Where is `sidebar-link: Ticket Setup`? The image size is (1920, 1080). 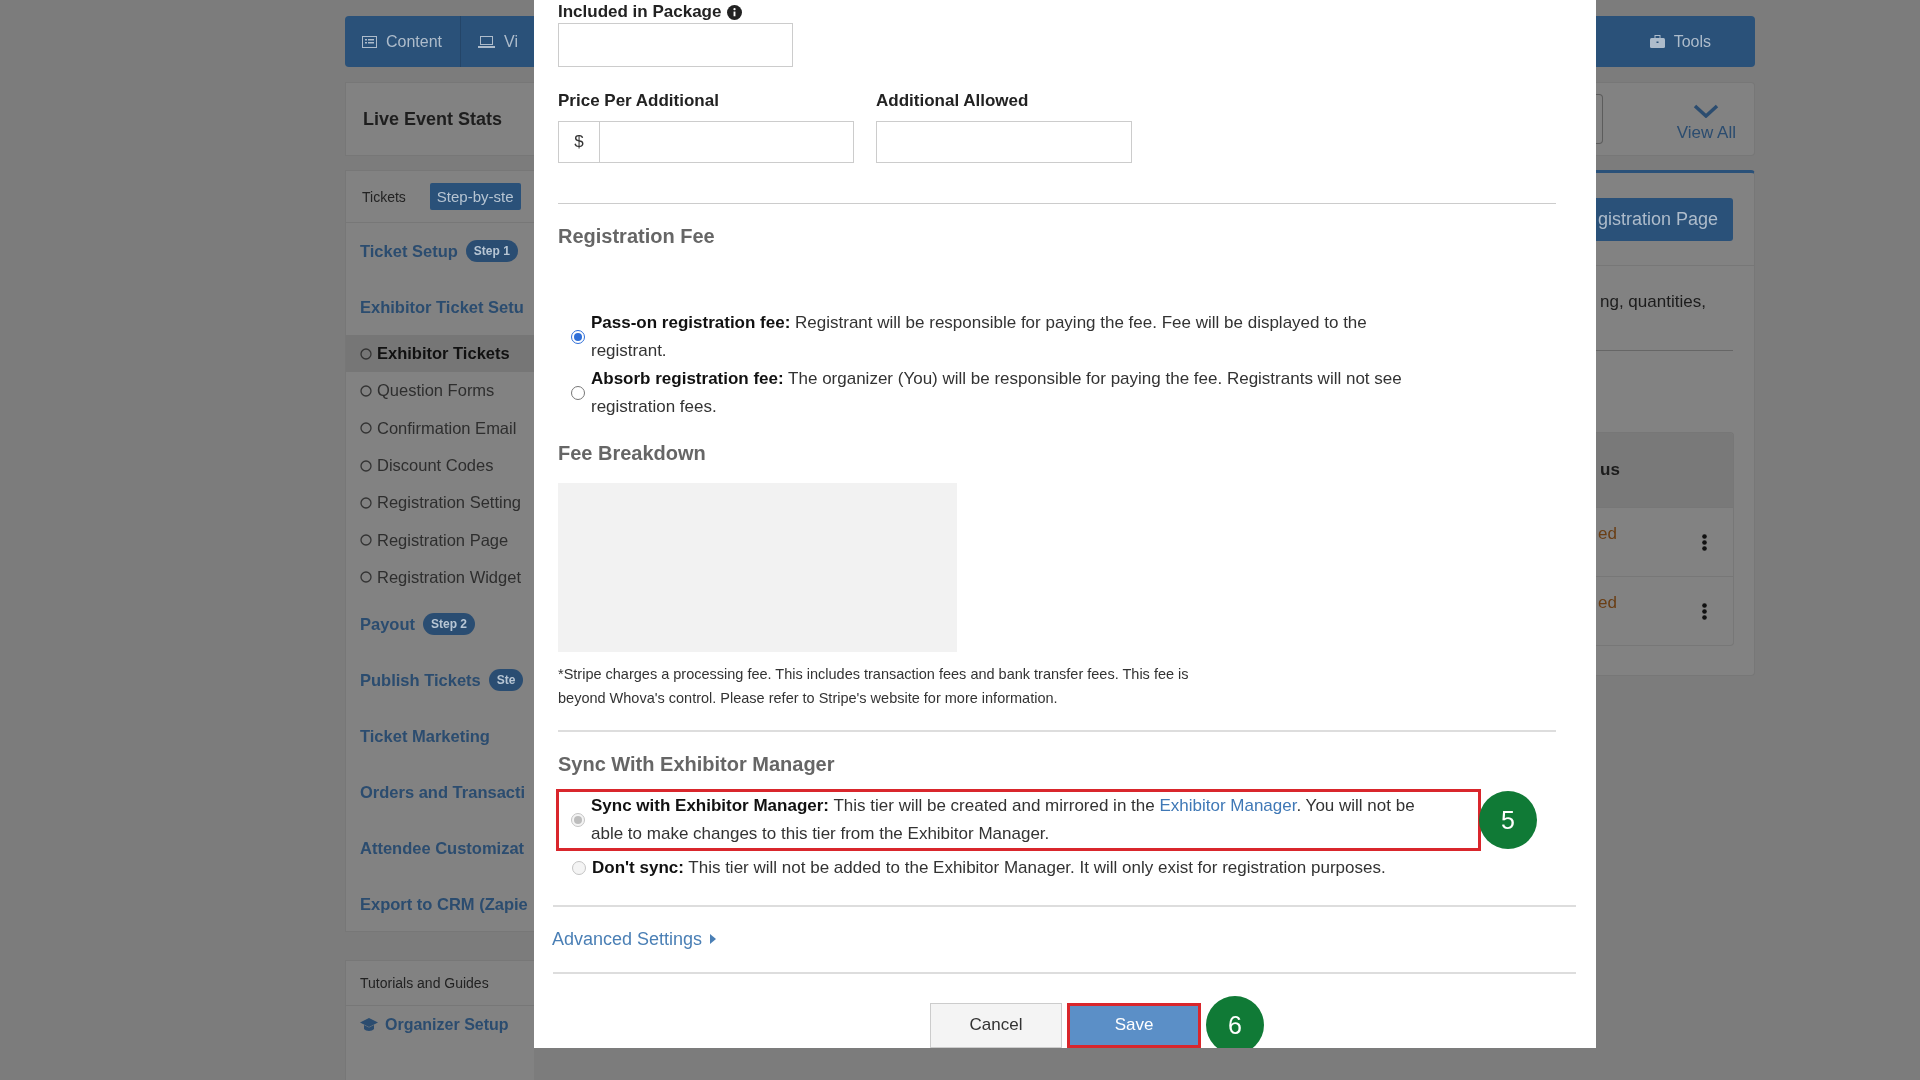
sidebar-link: Ticket Setup is located at coordinates (409, 251).